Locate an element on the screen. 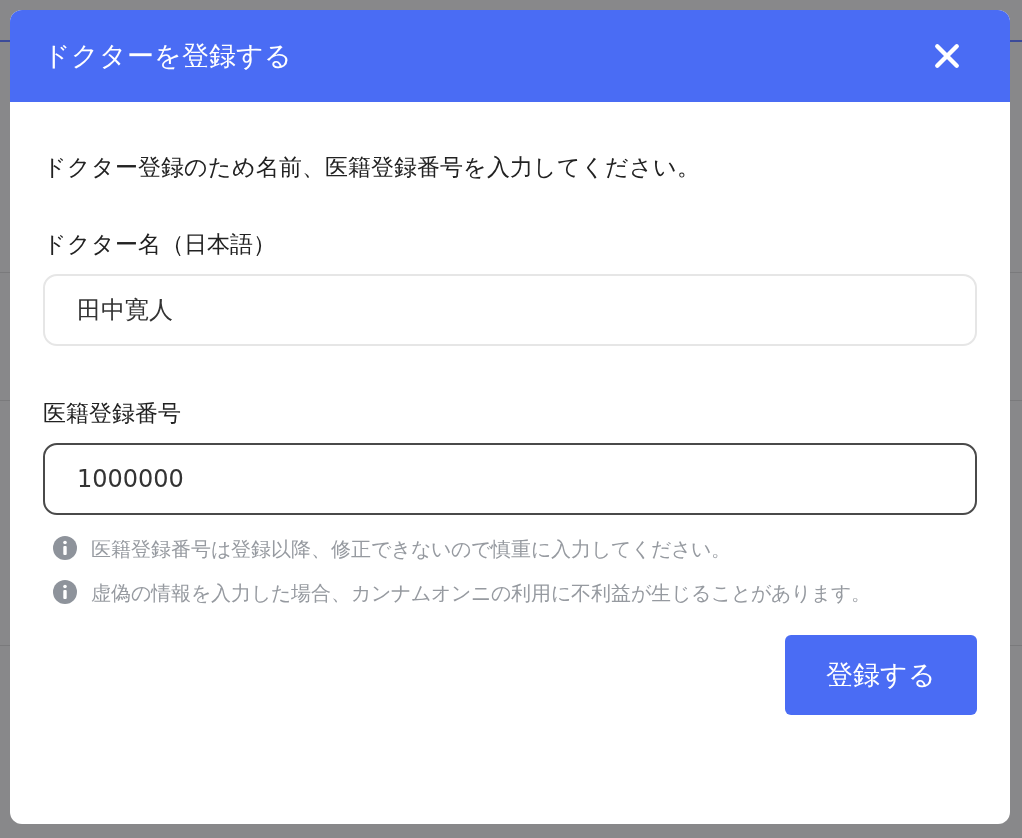 This screenshot has width=1022, height=838. field-label: 医籍登録番号 is located at coordinates (112, 413).